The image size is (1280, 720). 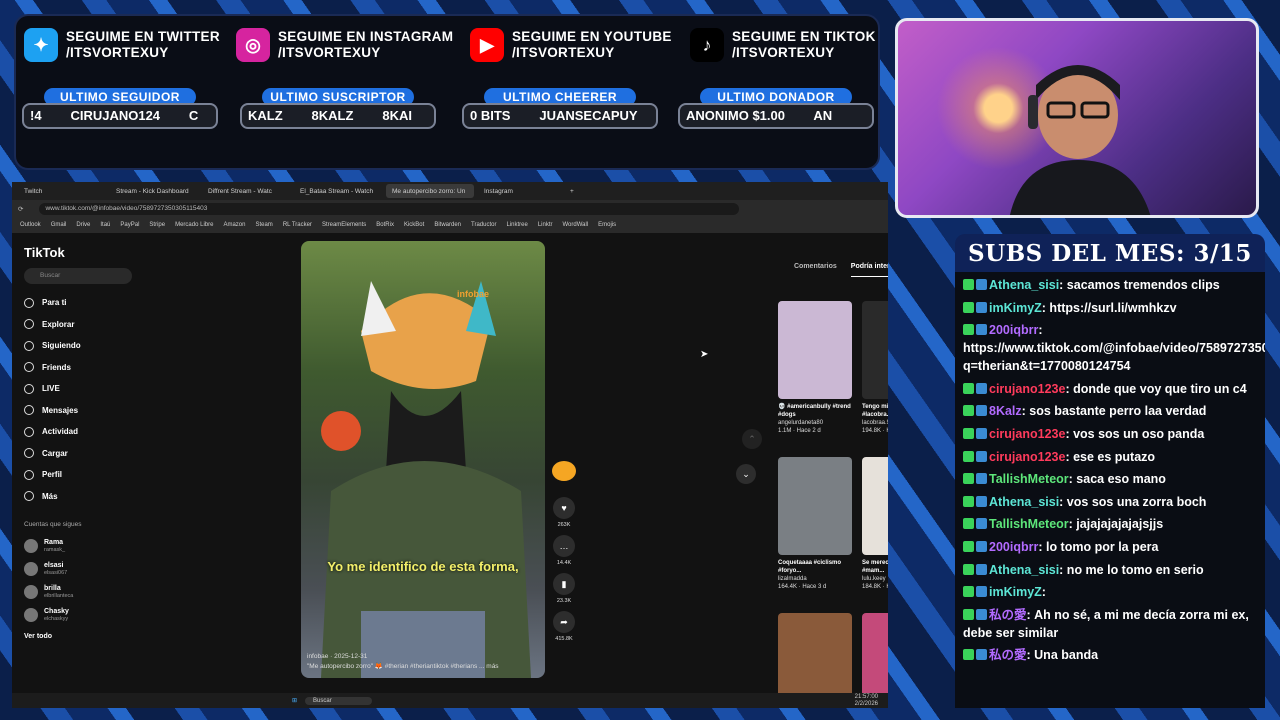 What do you see at coordinates (607, 225) in the screenshot?
I see `bookmark-item: Emojis` at bounding box center [607, 225].